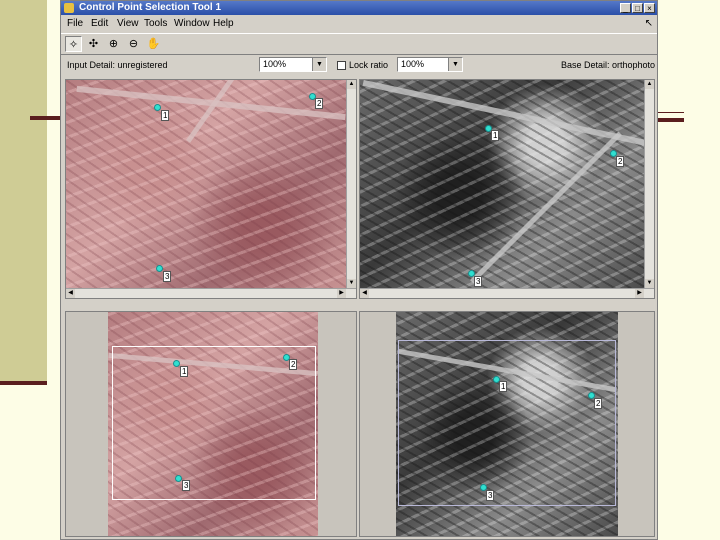  What do you see at coordinates (369, 65) in the screenshot?
I see `lock-ratio-label: Lock ratio` at bounding box center [369, 65].